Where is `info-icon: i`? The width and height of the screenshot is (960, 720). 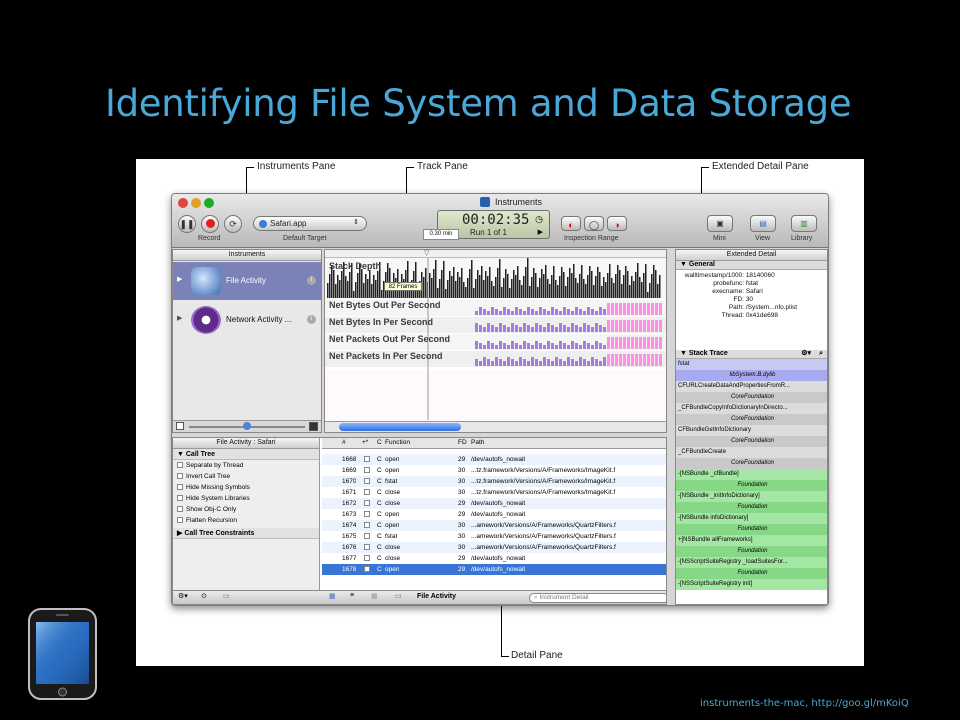
info-icon: i is located at coordinates (311, 280).